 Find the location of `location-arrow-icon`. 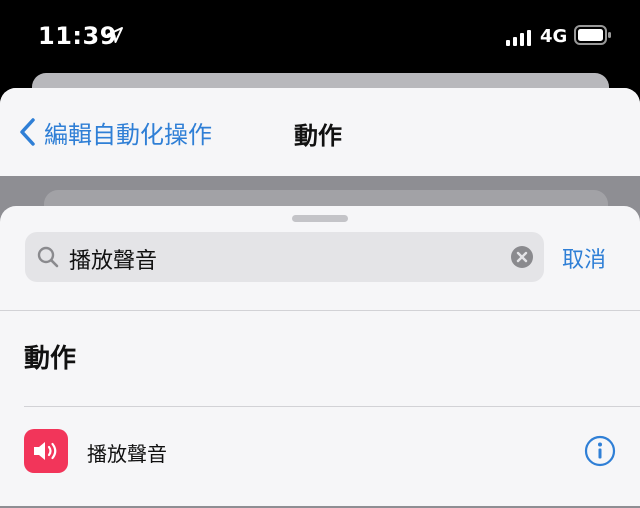

location-arrow-icon is located at coordinates (115, 35).